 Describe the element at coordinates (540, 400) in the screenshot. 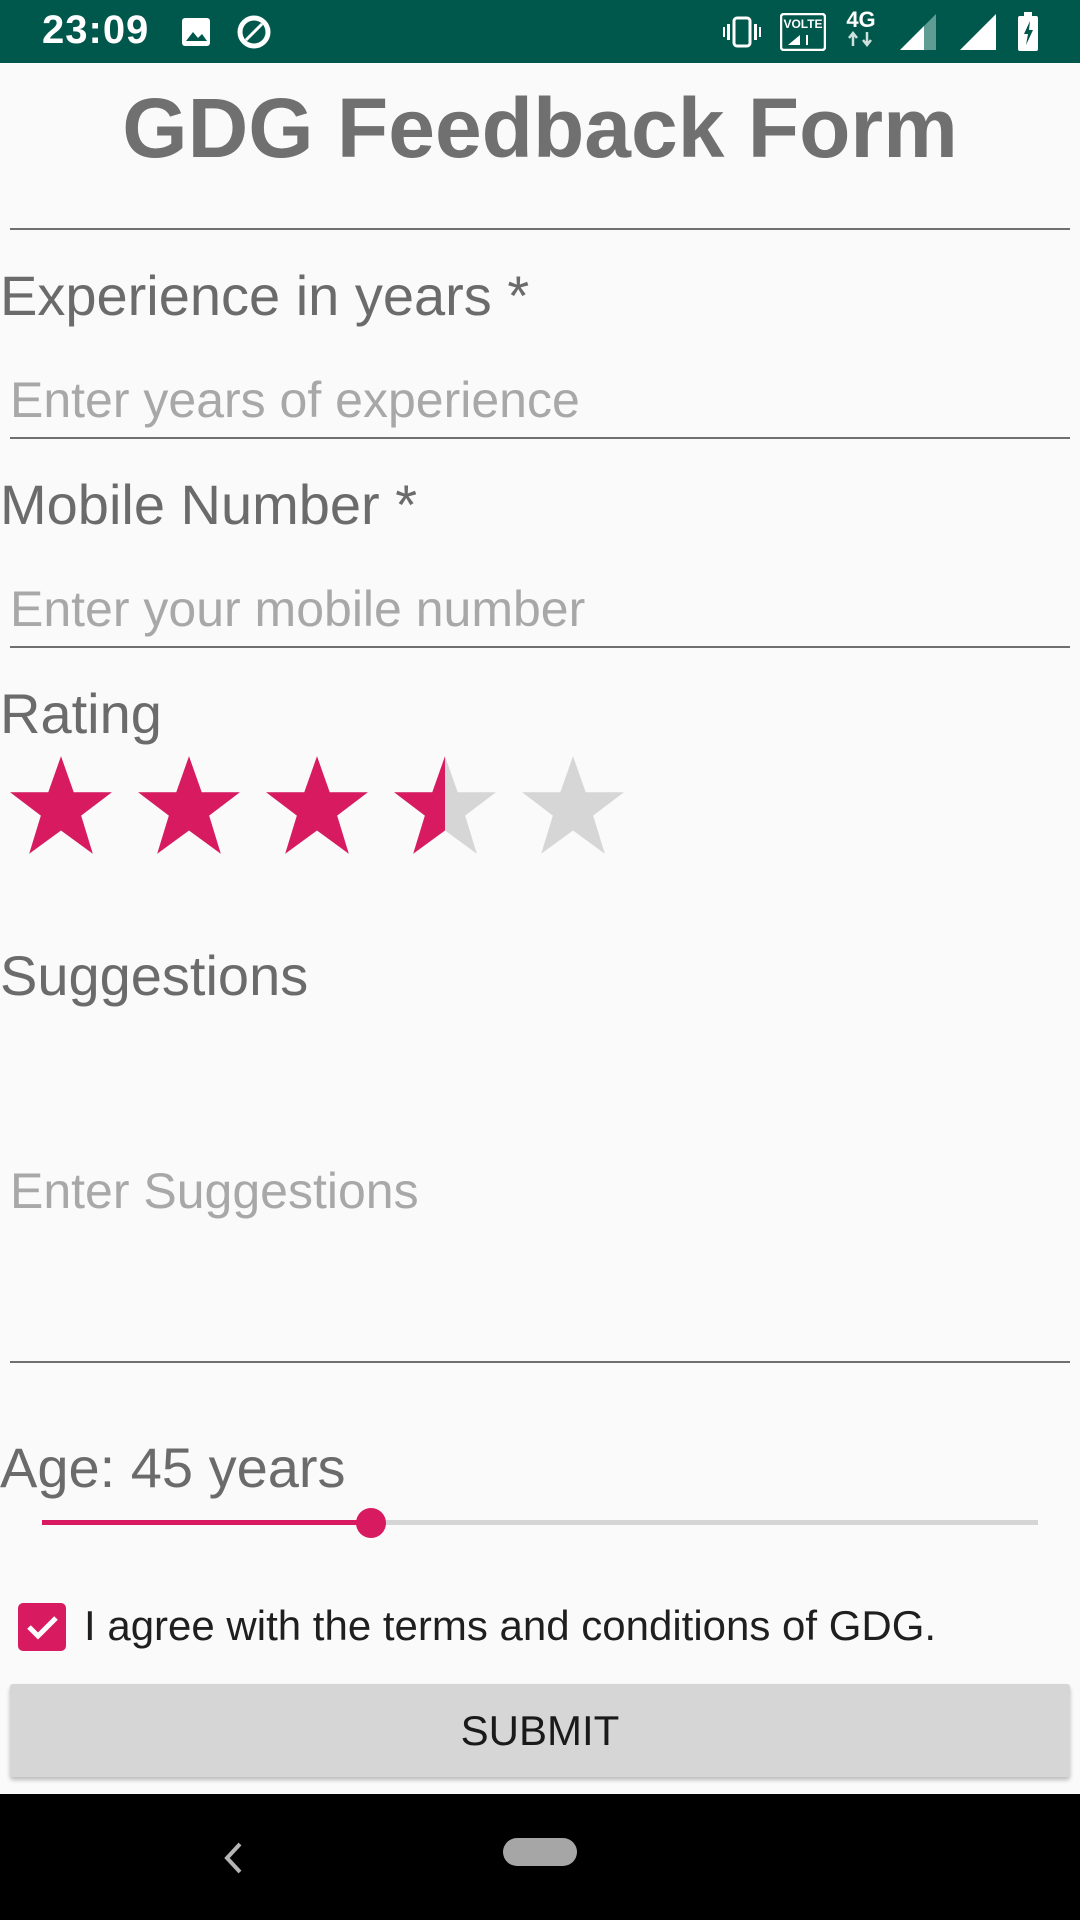

I see `experience-input` at that location.